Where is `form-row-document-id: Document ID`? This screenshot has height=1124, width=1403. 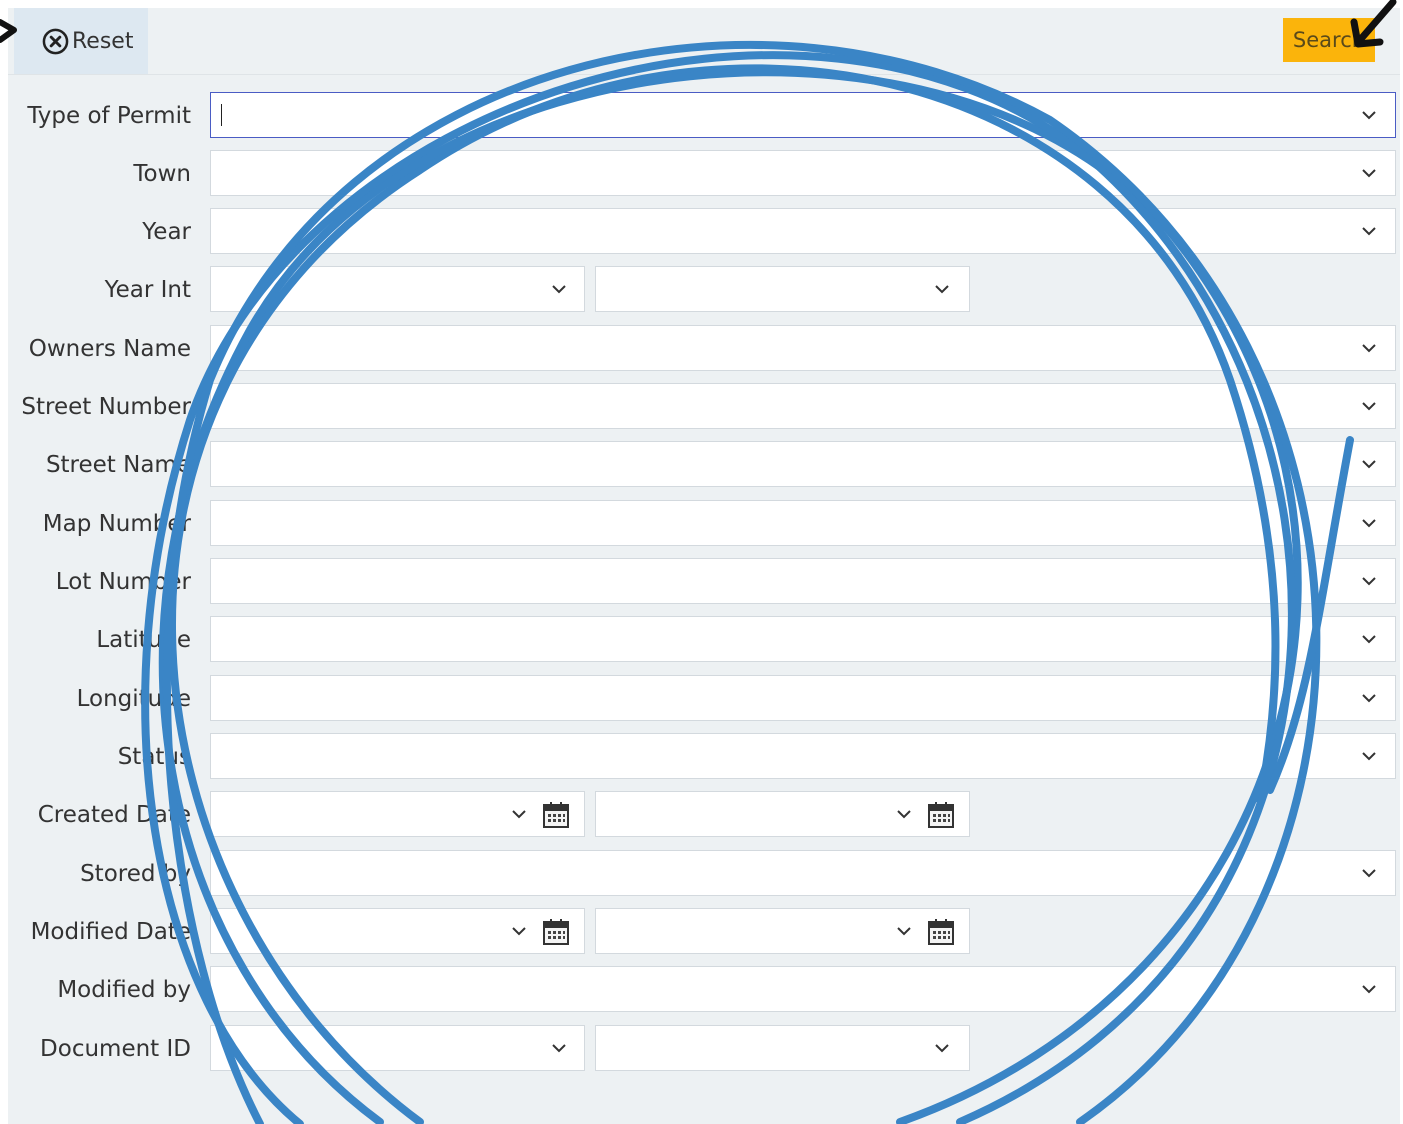 form-row-document-id: Document ID is located at coordinates (704, 1049).